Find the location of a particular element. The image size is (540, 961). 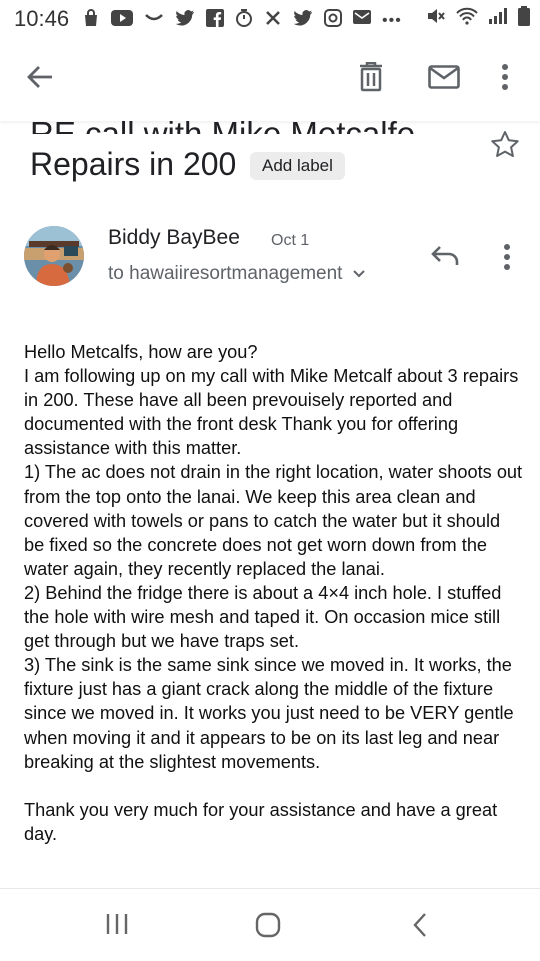

star-icon is located at coordinates (505, 144).